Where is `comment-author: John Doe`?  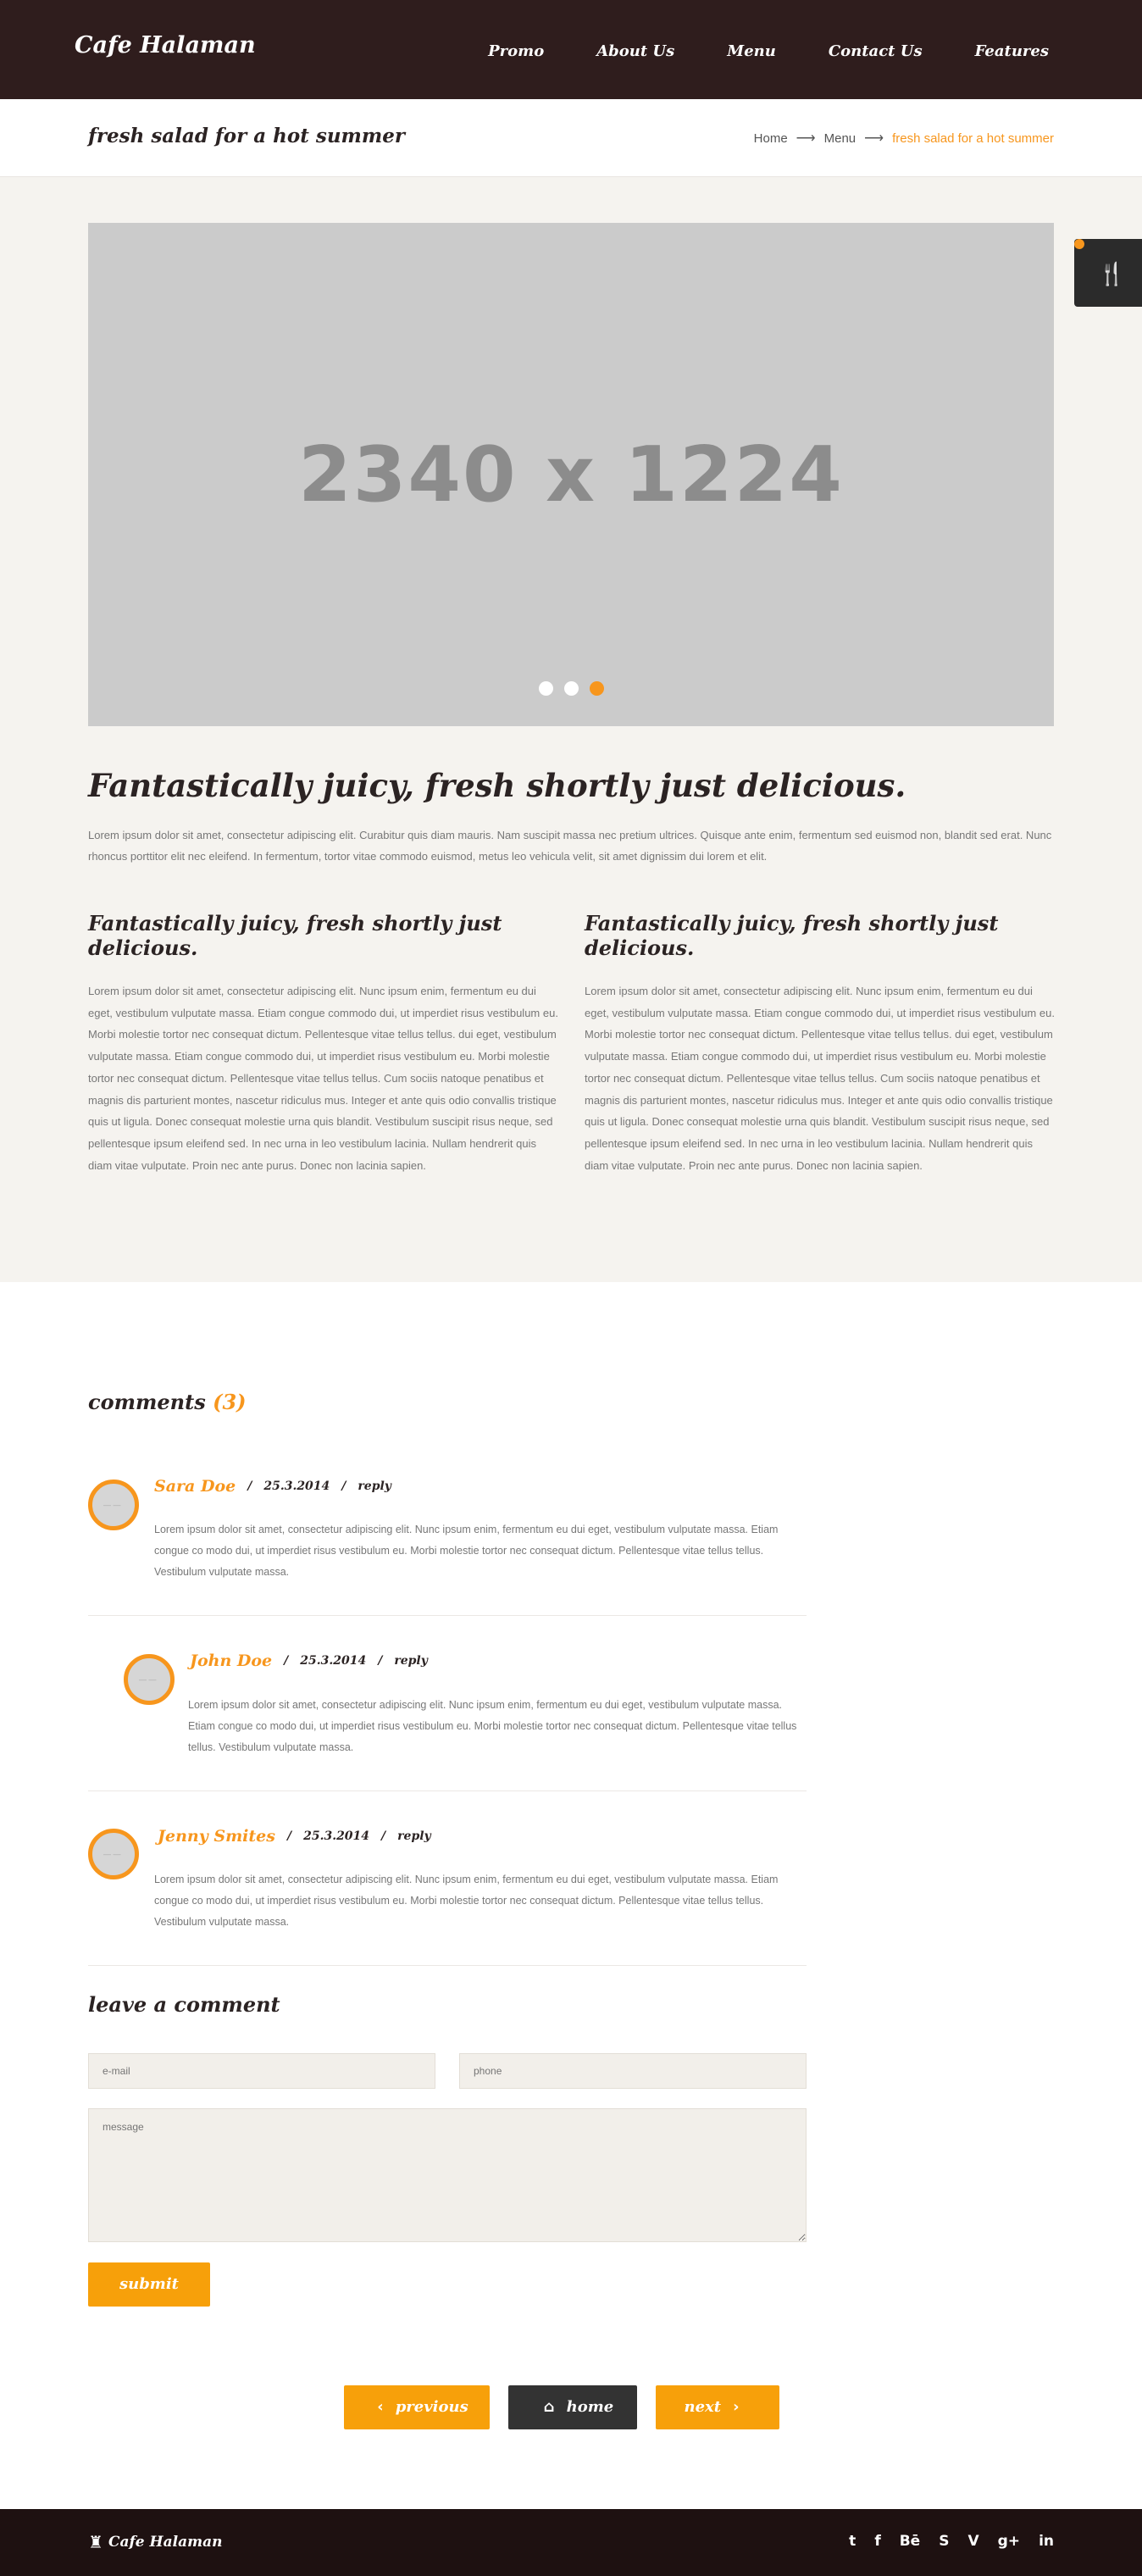 comment-author: John Doe is located at coordinates (231, 1661).